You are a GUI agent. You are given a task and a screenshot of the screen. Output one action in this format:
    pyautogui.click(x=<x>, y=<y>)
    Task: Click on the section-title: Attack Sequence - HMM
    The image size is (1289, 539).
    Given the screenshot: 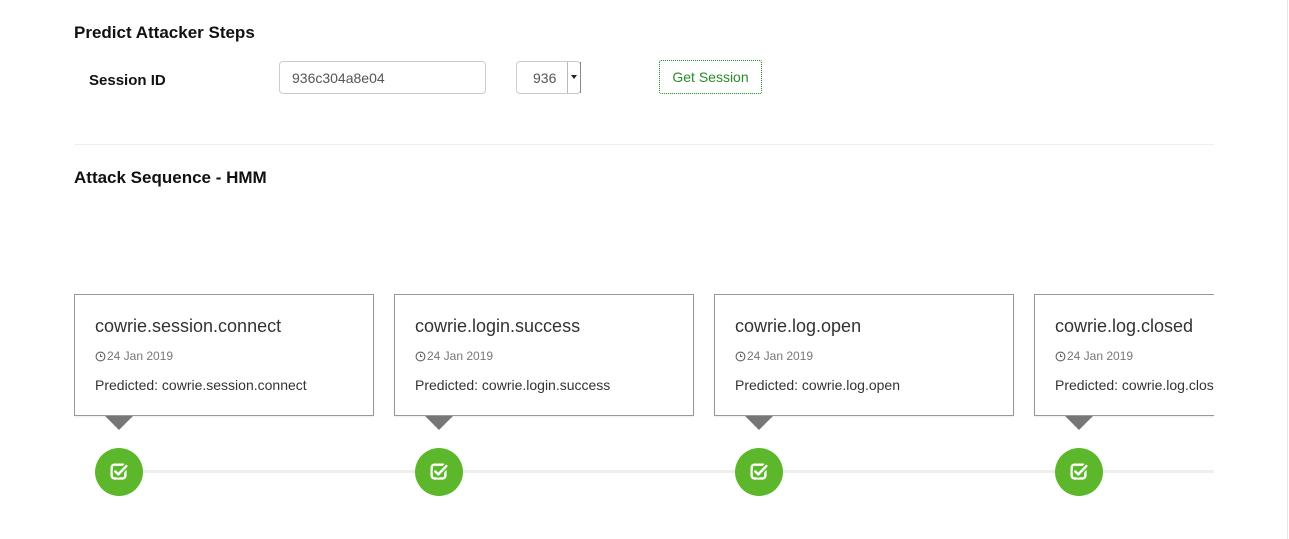 What is the action you would take?
    pyautogui.click(x=170, y=177)
    